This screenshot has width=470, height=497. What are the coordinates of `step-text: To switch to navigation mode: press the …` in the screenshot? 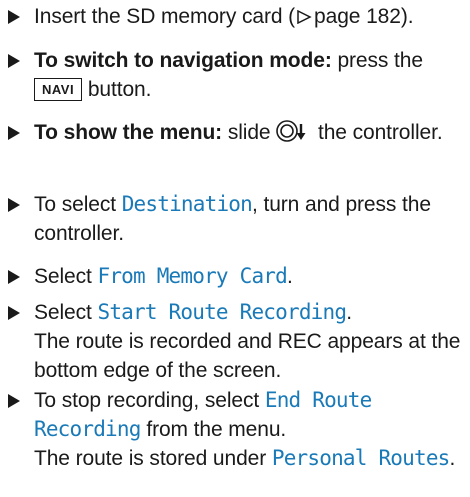 It's located at (248, 75).